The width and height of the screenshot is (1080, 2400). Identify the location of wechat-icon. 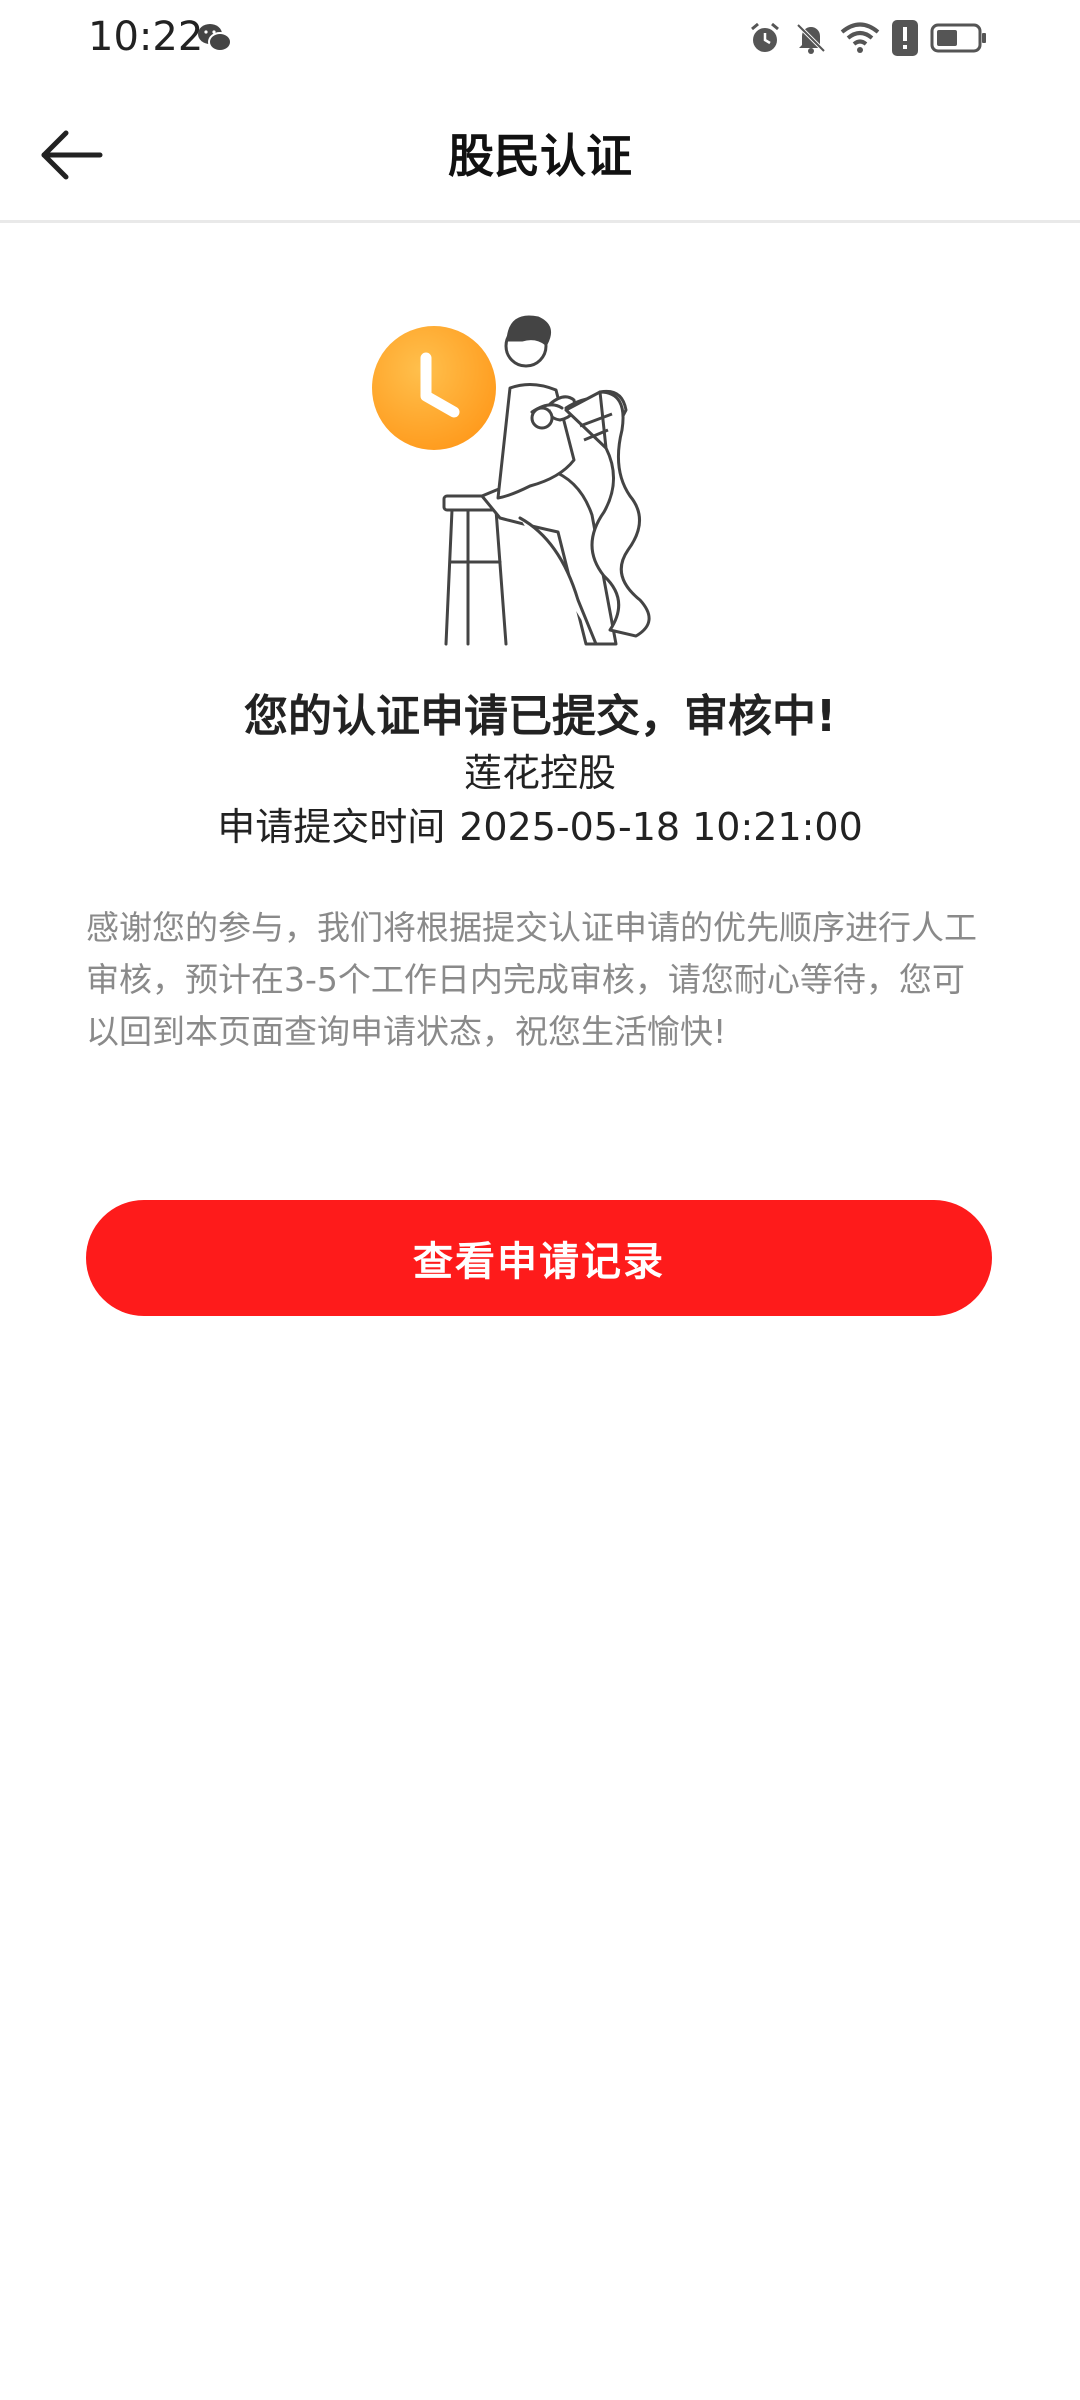
(215, 38).